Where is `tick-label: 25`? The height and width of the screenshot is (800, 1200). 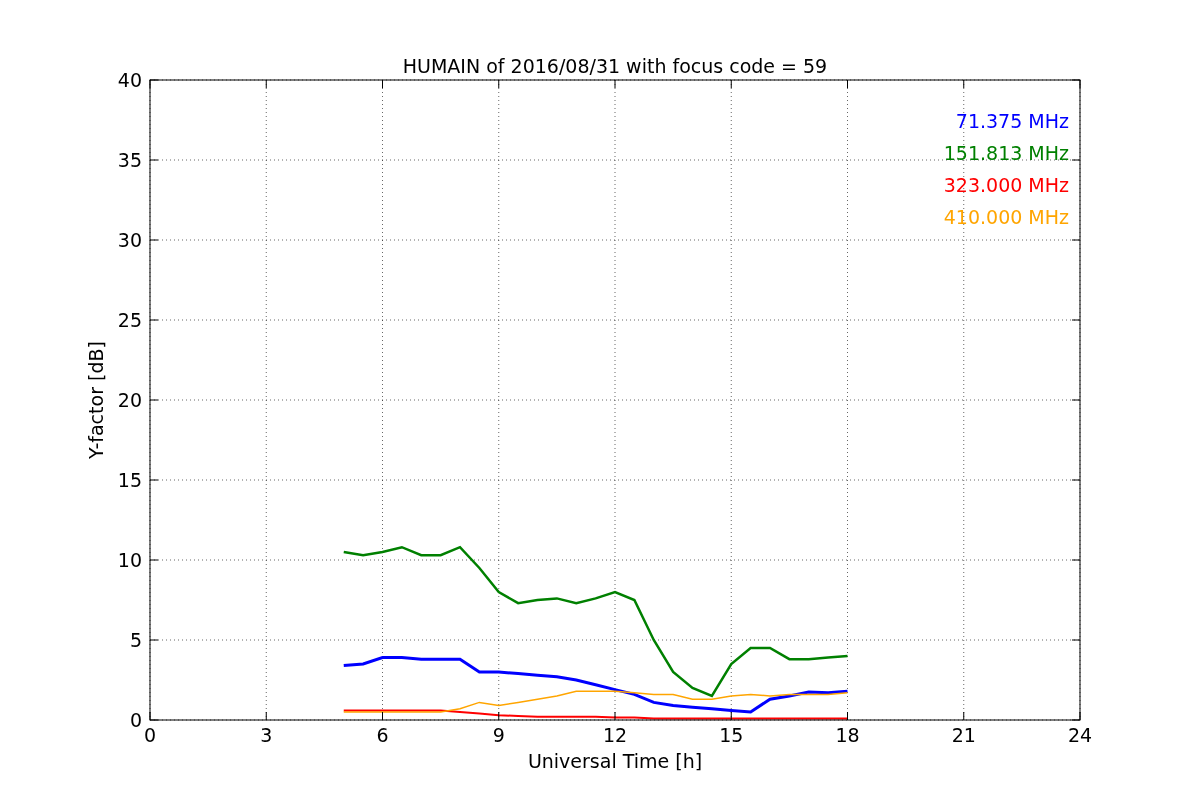
tick-label: 25 is located at coordinates (129, 320).